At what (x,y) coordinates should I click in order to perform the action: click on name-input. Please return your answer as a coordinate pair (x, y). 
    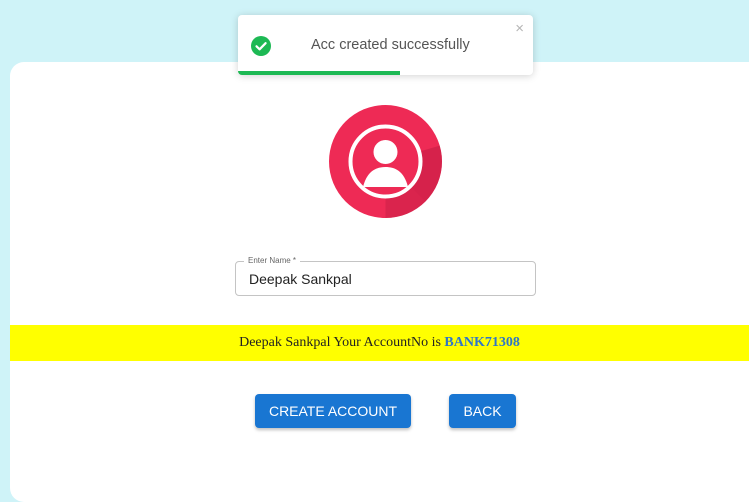
    Looking at the image, I should click on (384, 279).